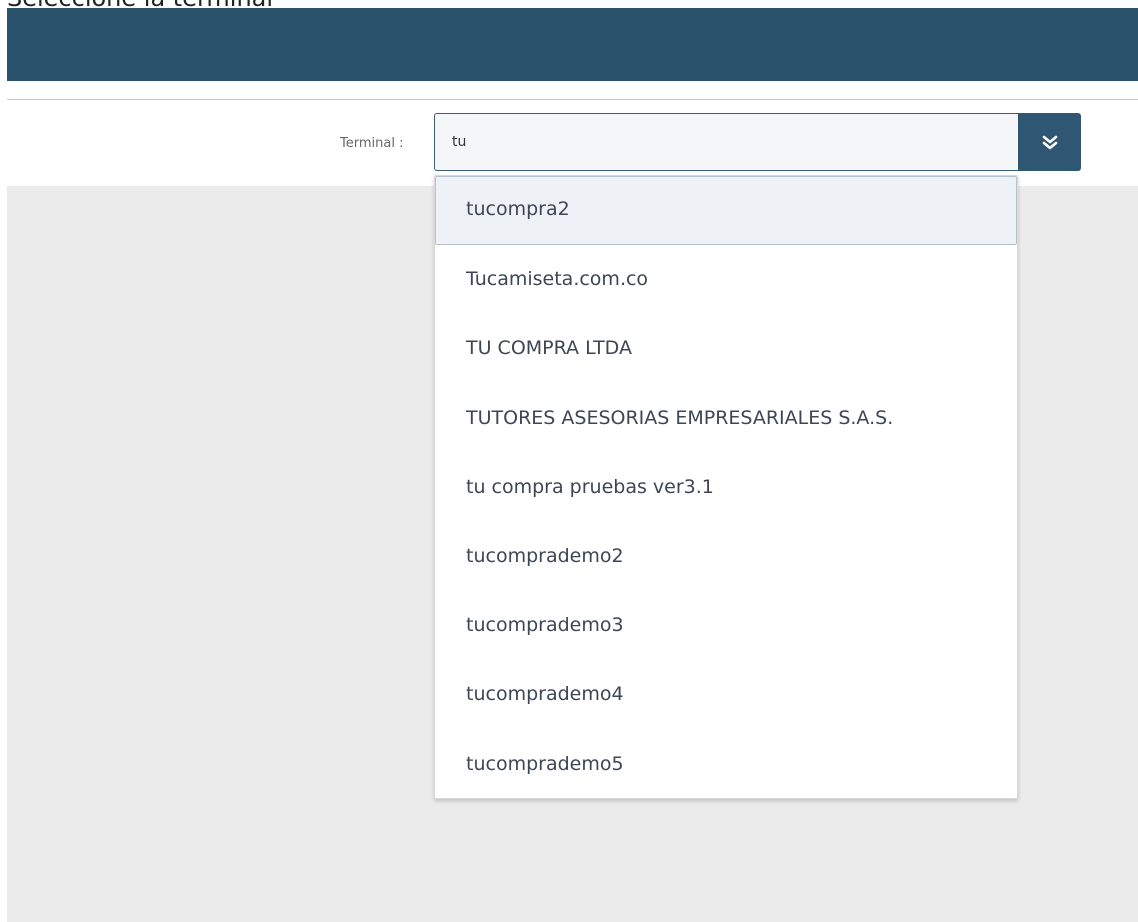  I want to click on dropdown-item-tu-compra-ltda: TU COMPRA LTDA, so click(726, 348).